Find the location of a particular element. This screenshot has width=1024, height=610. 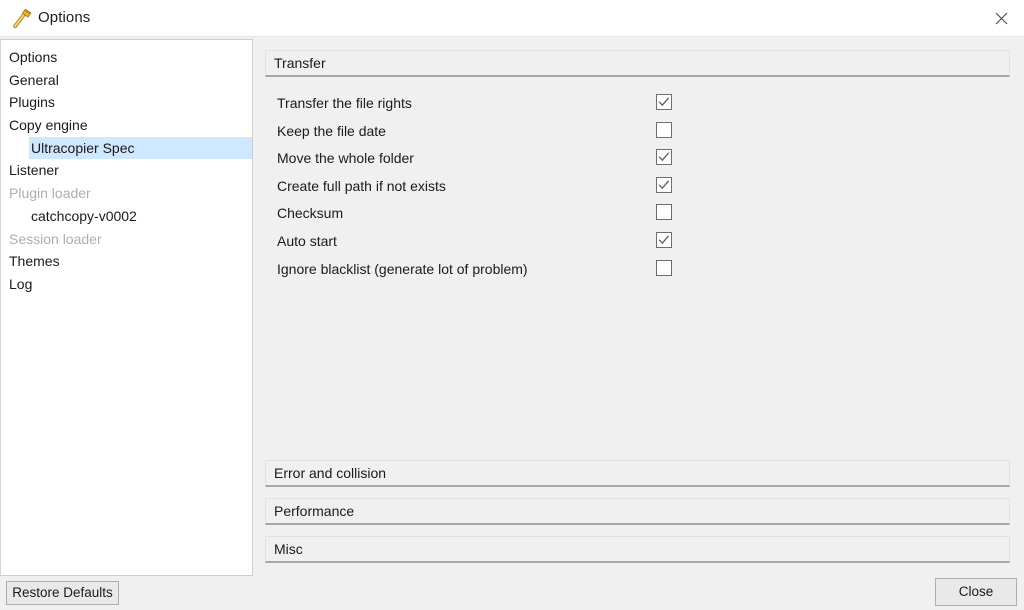

sidebar-item-ultracopier-spec: Ultracopier Spec is located at coordinates (140, 148).